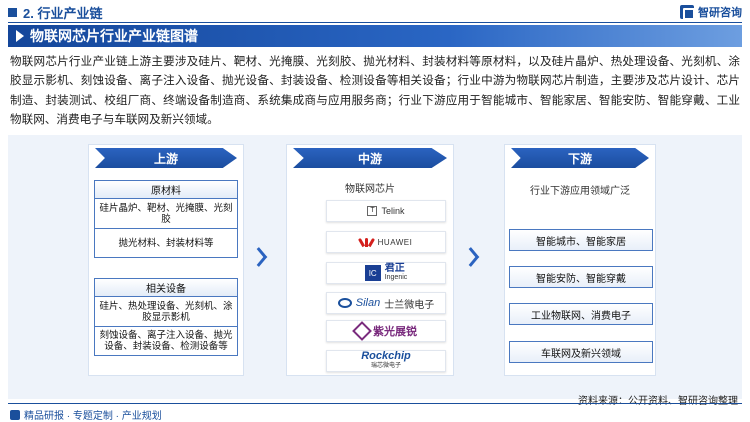 The width and height of the screenshot is (750, 422). I want to click on downstream-item: 车联网及新兴领域, so click(581, 352).